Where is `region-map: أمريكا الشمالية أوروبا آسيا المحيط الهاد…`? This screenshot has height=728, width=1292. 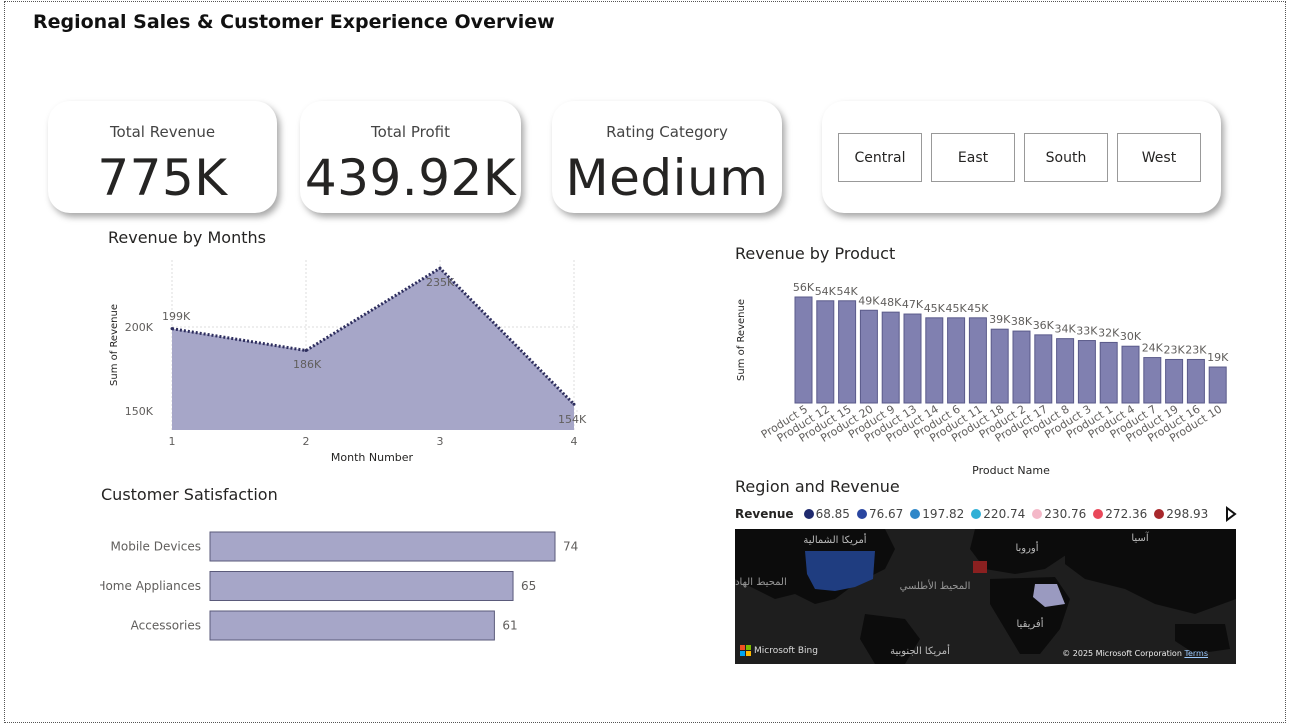 region-map: أمريكا الشمالية أوروبا آسيا المحيط الهاد… is located at coordinates (985, 596).